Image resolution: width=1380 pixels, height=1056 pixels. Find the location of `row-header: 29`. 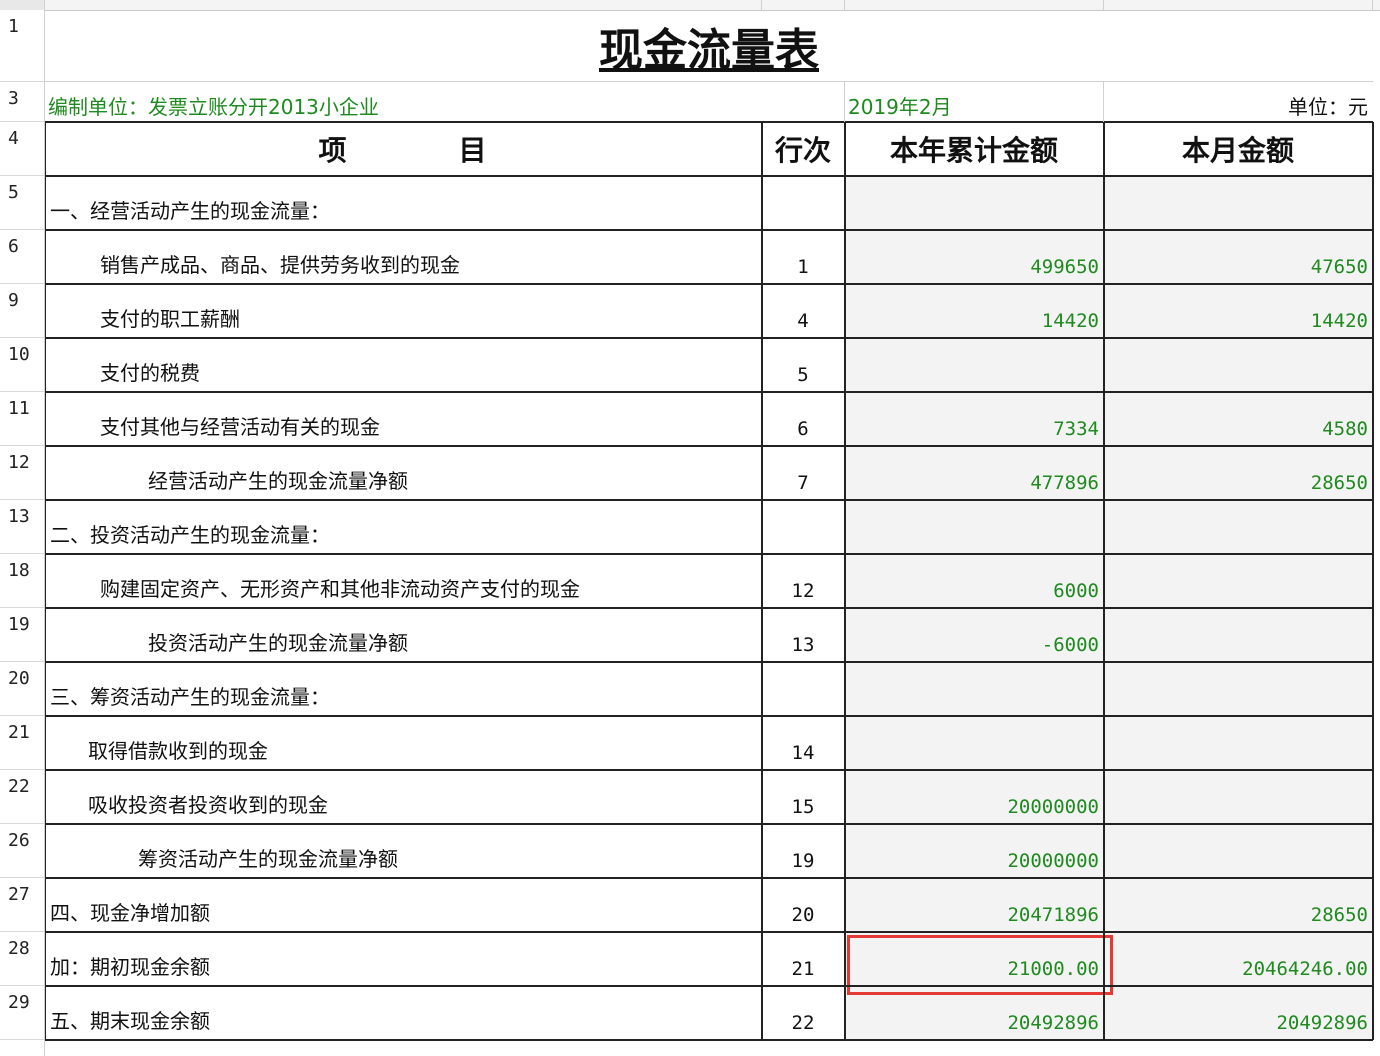

row-header: 29 is located at coordinates (22, 1013).